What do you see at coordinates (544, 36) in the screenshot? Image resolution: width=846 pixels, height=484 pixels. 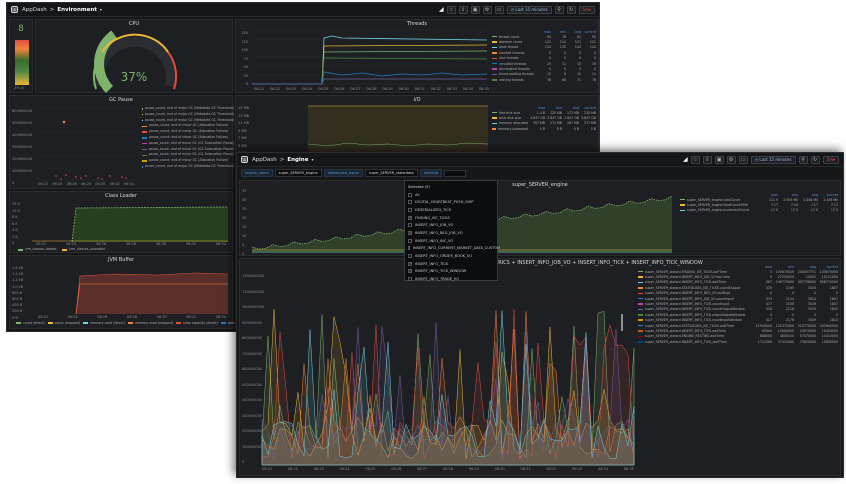 I see `legend-row: thread count 95 78 91 95` at bounding box center [544, 36].